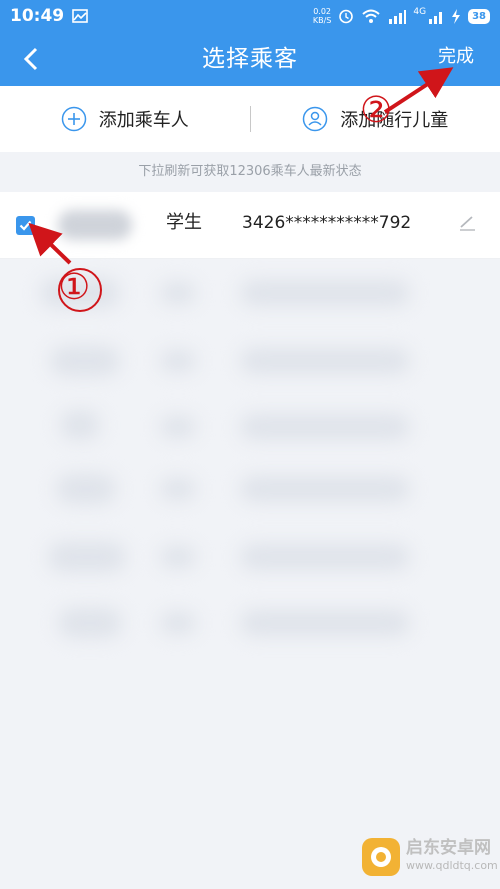 The height and width of the screenshot is (889, 500). Describe the element at coordinates (479, 16) in the screenshot. I see `battery-indicator: 38` at that location.